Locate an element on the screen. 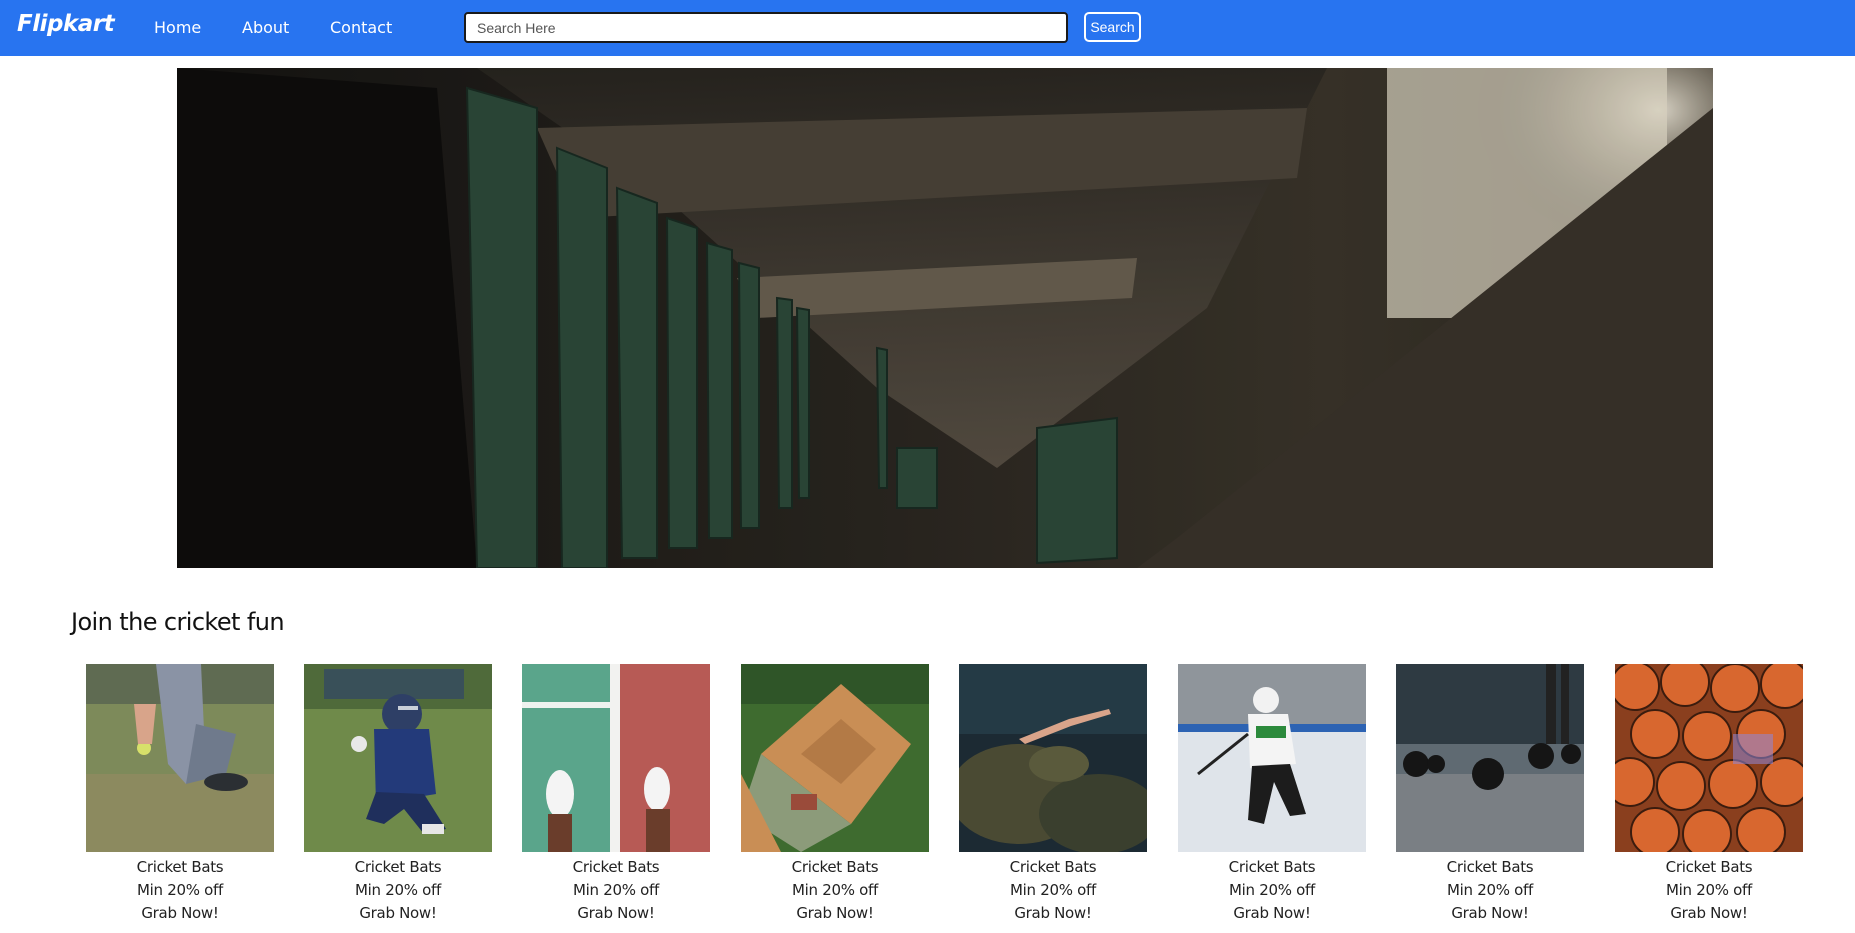 This screenshot has width=1855, height=933. search-input is located at coordinates (766, 27).